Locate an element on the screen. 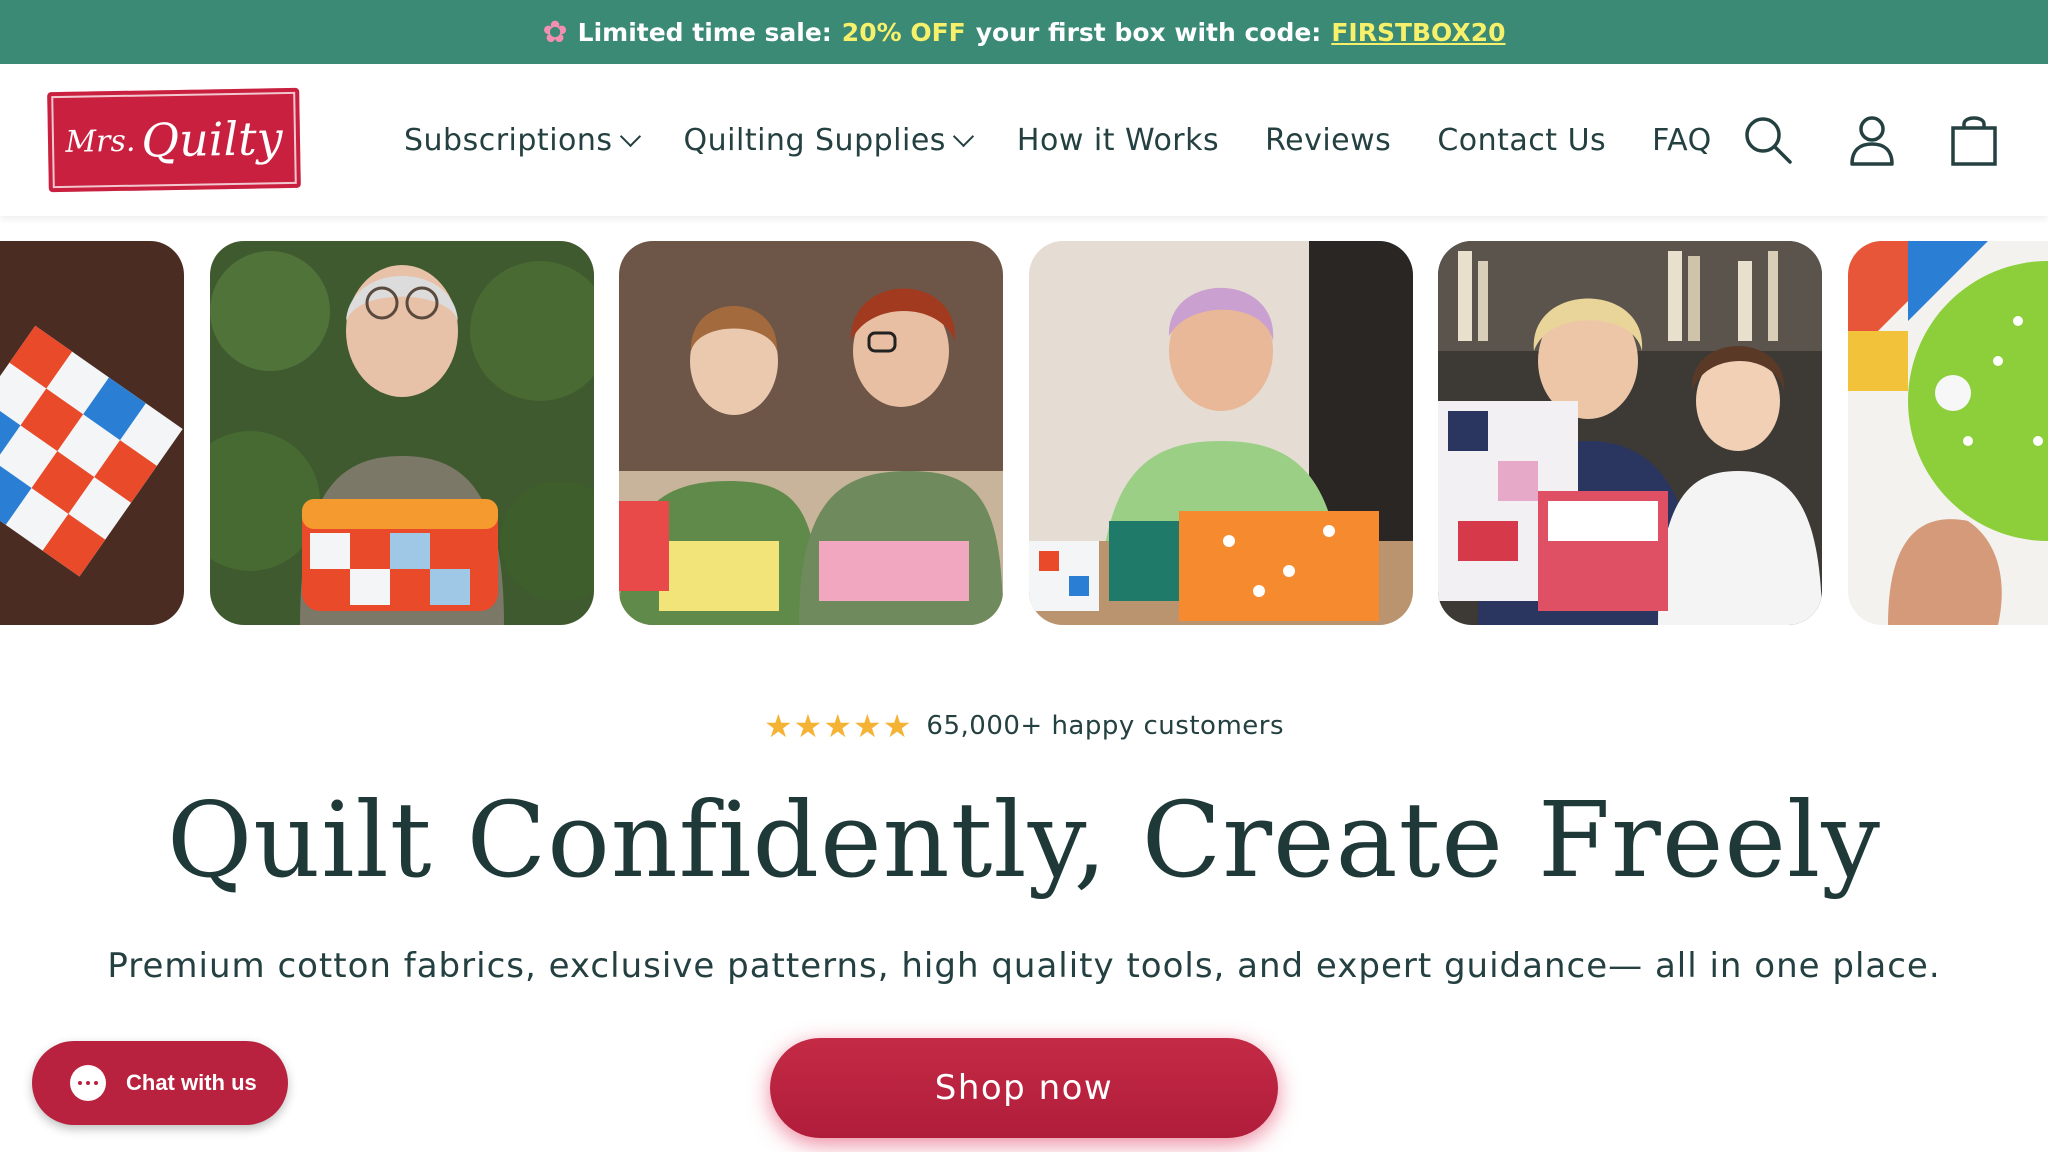  woman-basket-image is located at coordinates (402, 433).